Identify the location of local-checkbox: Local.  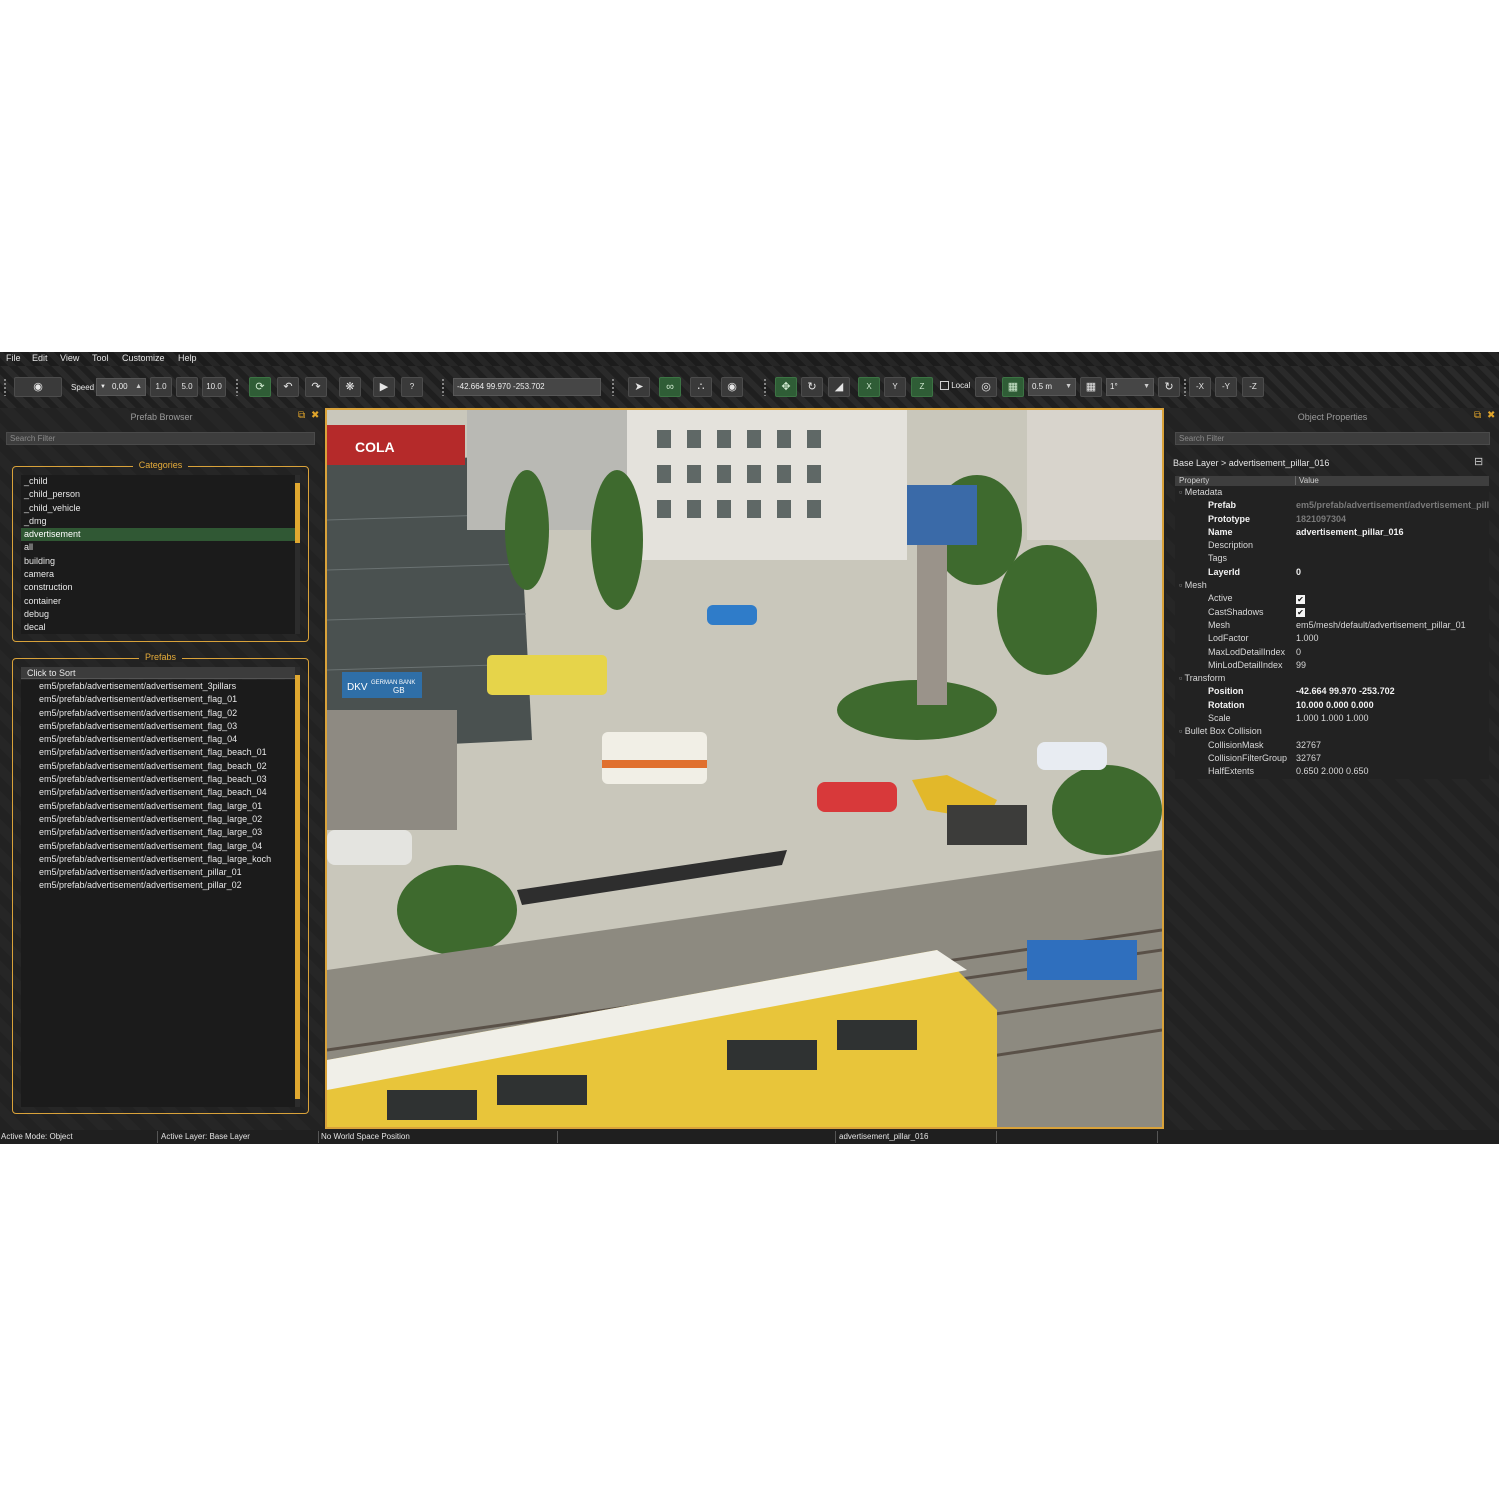
(955, 386).